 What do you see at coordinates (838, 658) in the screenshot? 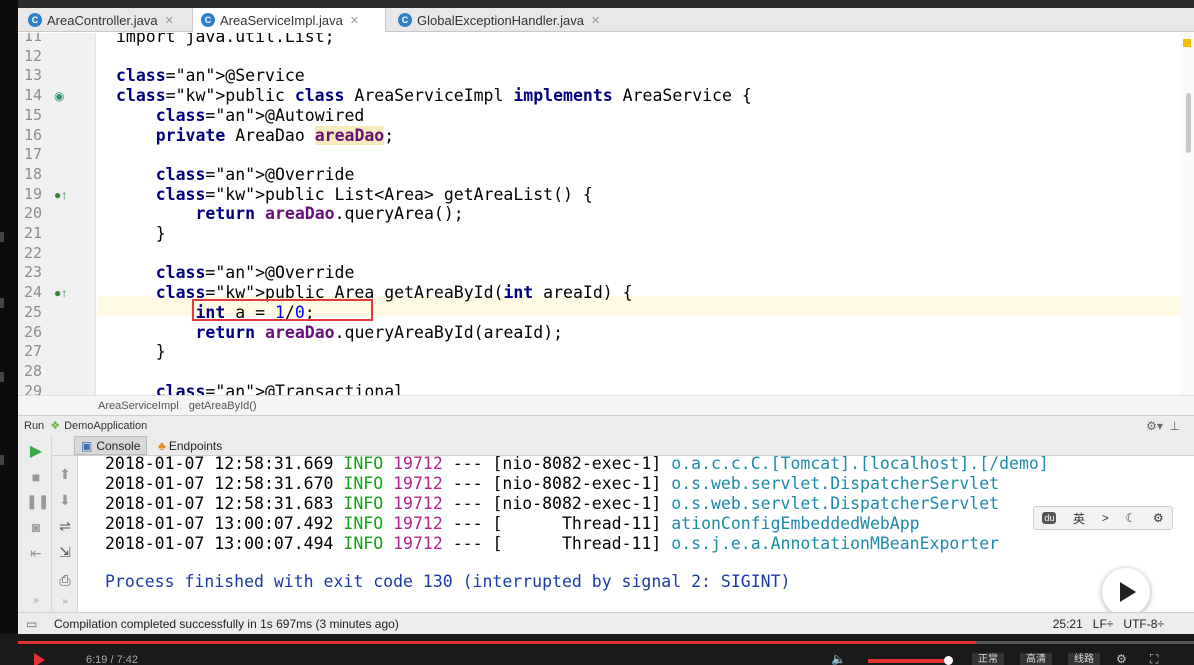
I see `volume-icon: 🔈` at bounding box center [838, 658].